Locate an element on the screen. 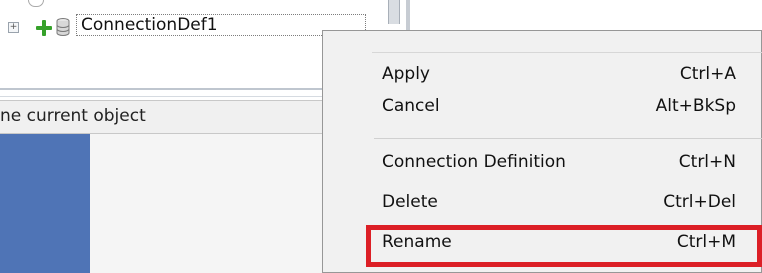 The image size is (762, 273). pane-divider-secondary is located at coordinates (161, 96).